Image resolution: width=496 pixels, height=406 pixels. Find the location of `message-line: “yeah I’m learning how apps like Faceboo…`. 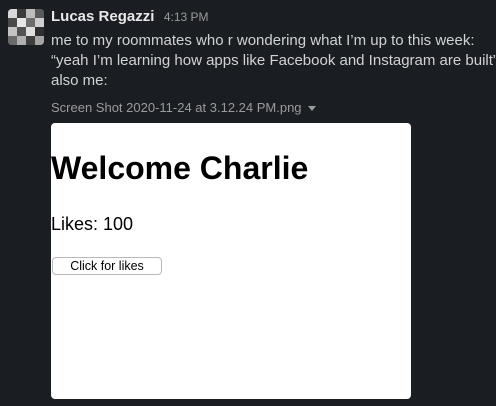

message-line: “yeah I’m learning how apps like Faceboo… is located at coordinates (273, 60).